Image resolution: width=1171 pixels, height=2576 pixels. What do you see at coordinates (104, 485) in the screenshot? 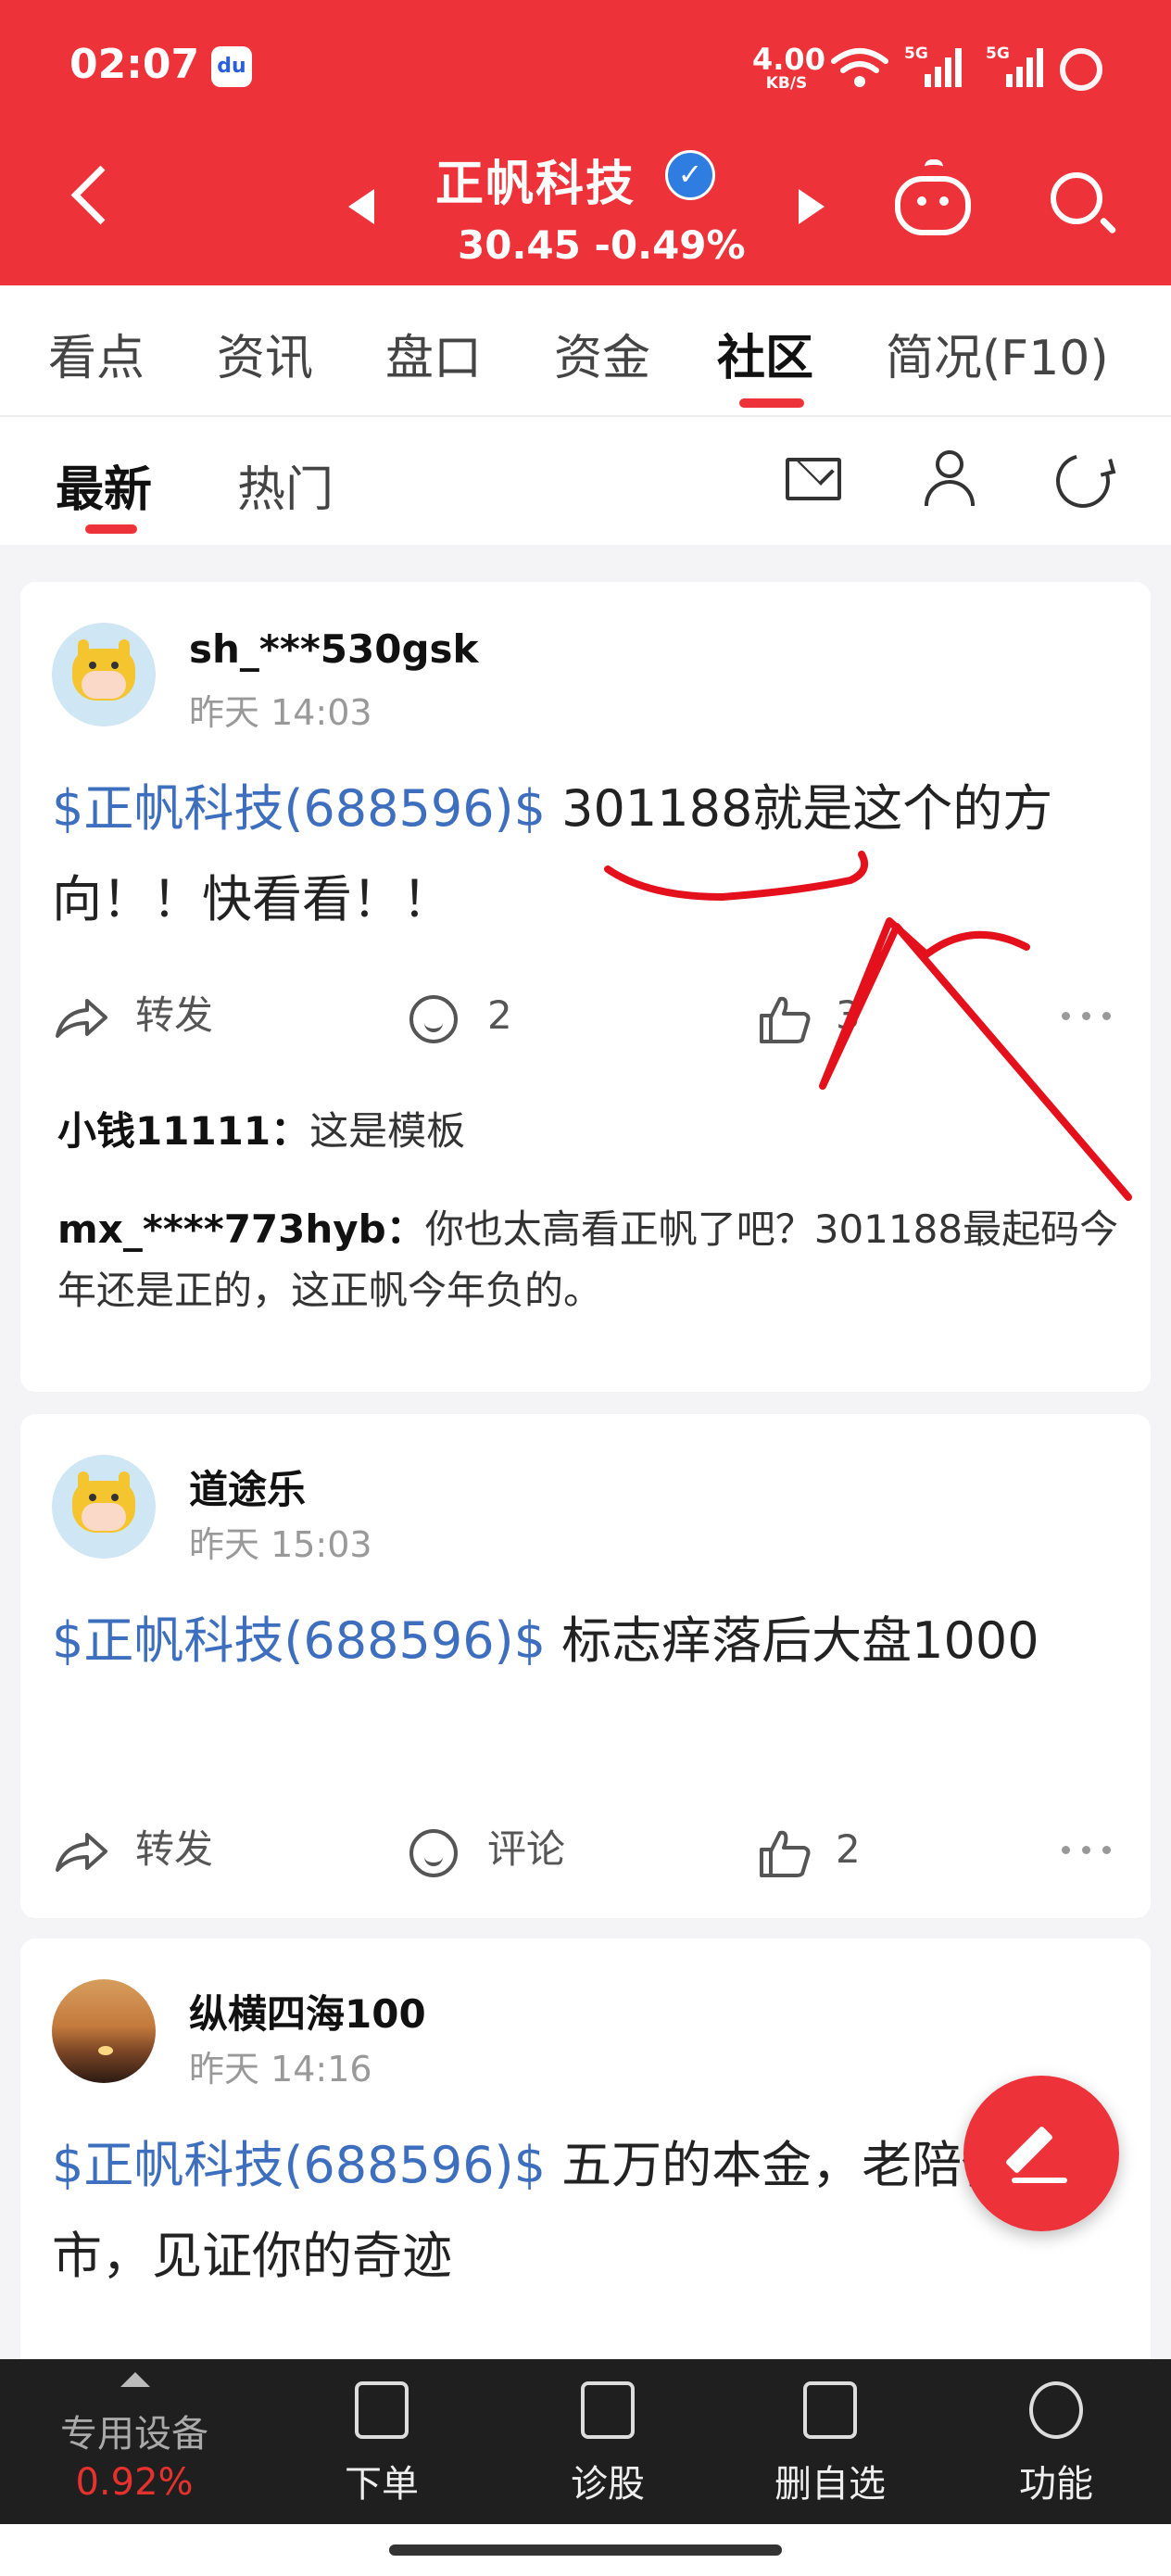
I see `subtab-latest: 最新` at bounding box center [104, 485].